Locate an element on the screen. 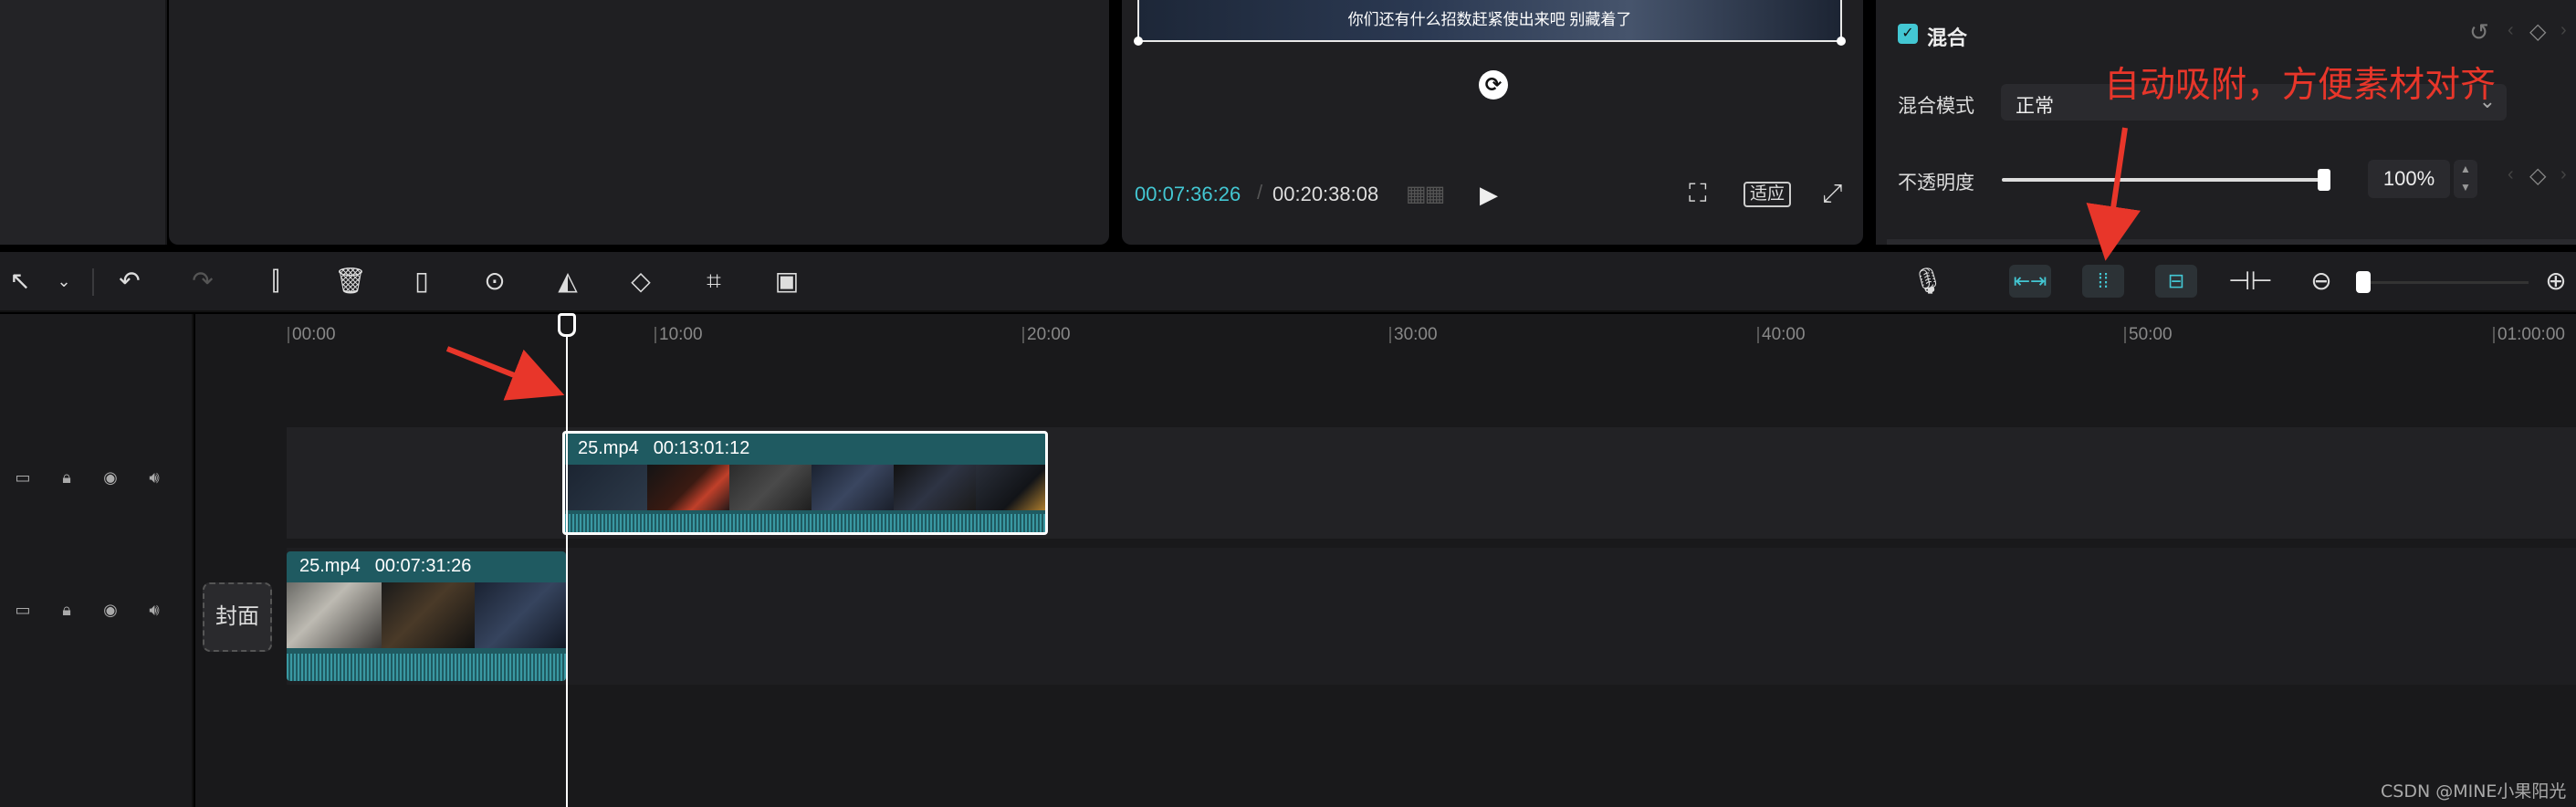 Image resolution: width=2576 pixels, height=807 pixels. video-clip-main: 25.mp4 00:07:31:26 is located at coordinates (426, 616).